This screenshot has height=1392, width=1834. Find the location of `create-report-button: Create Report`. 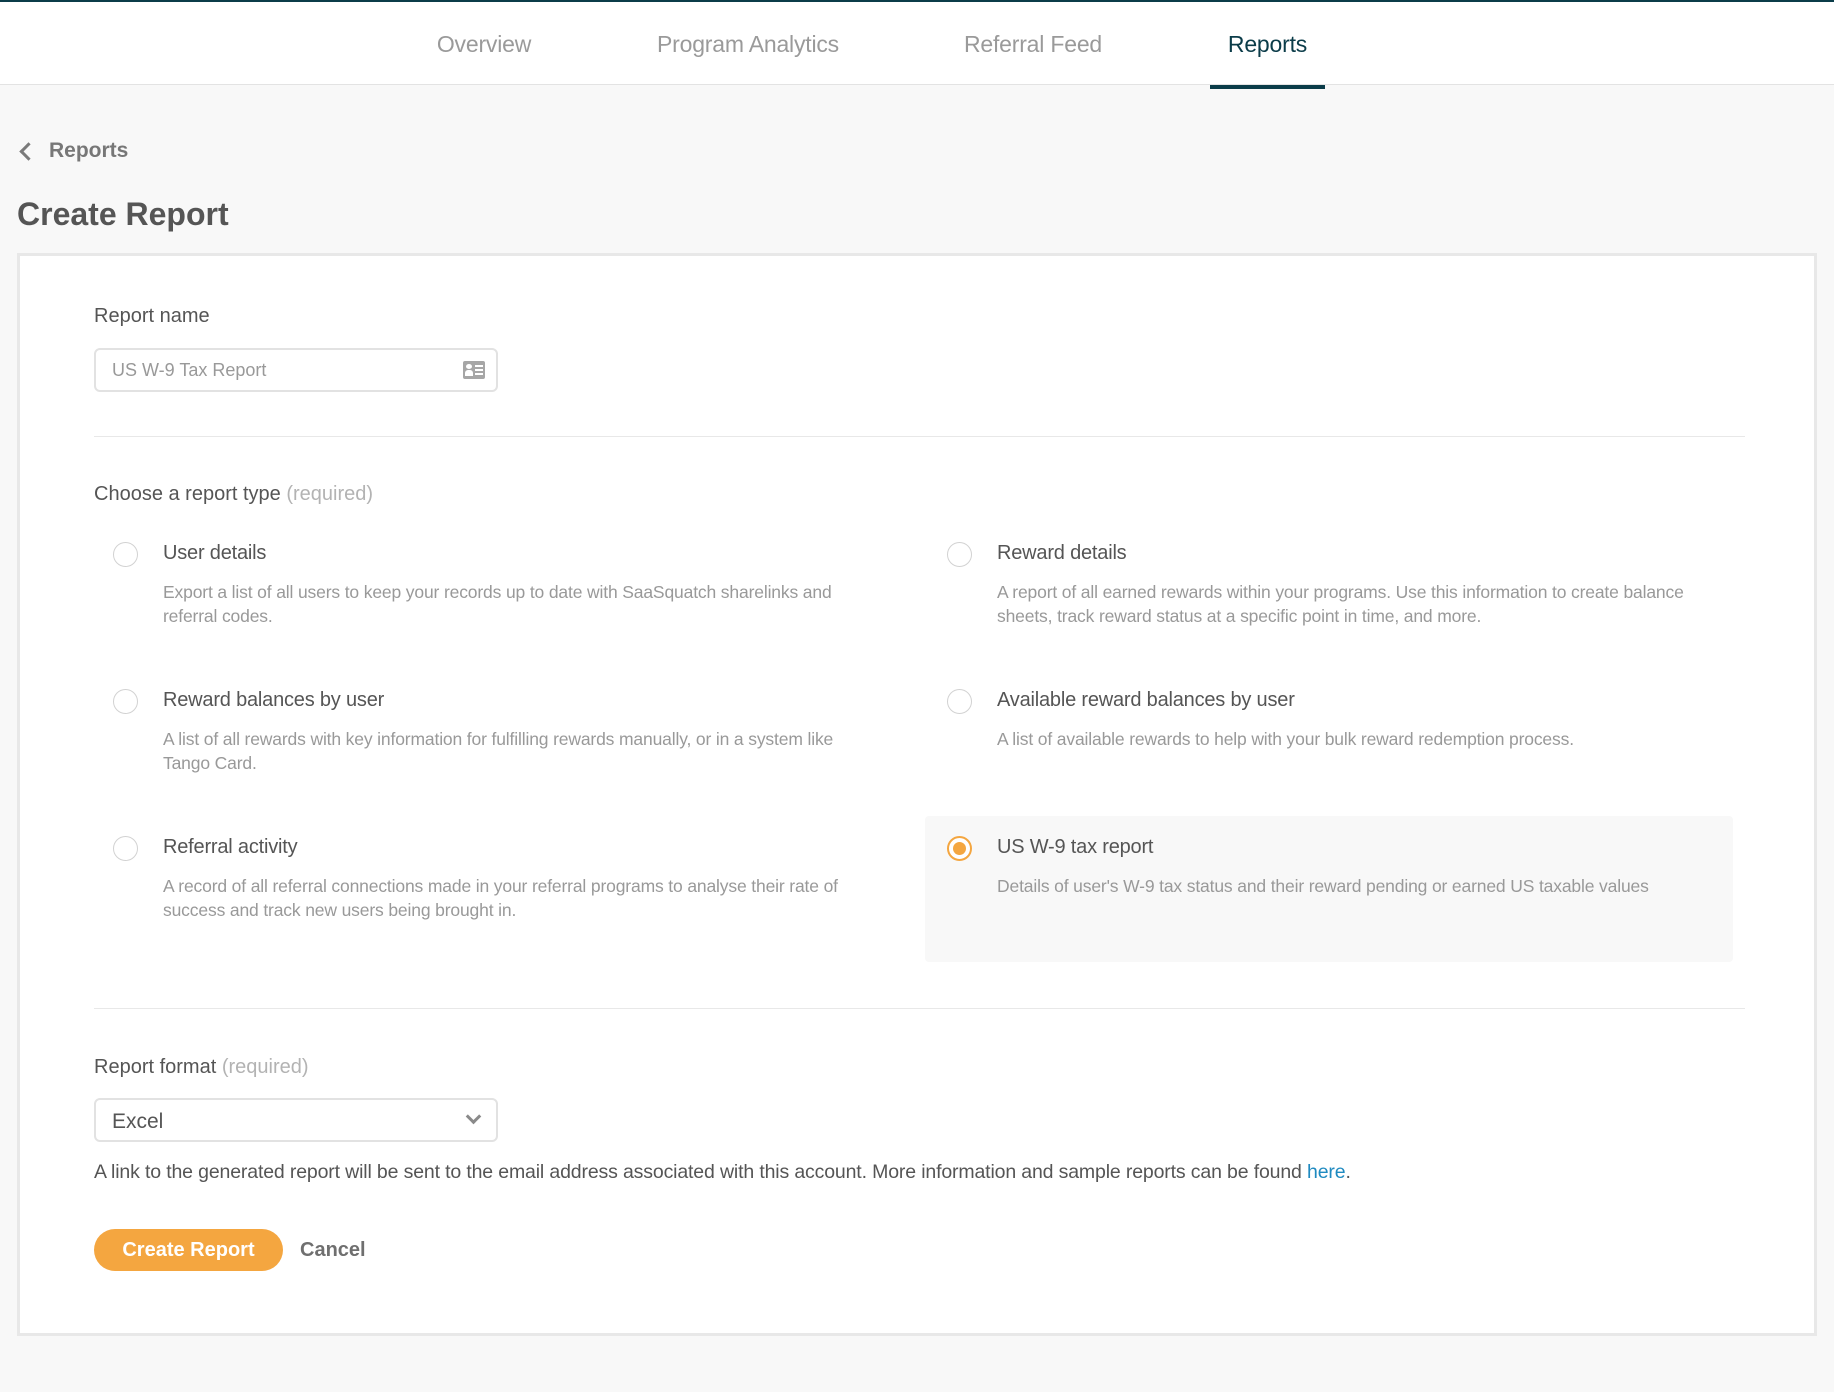

create-report-button: Create Report is located at coordinates (188, 1250).